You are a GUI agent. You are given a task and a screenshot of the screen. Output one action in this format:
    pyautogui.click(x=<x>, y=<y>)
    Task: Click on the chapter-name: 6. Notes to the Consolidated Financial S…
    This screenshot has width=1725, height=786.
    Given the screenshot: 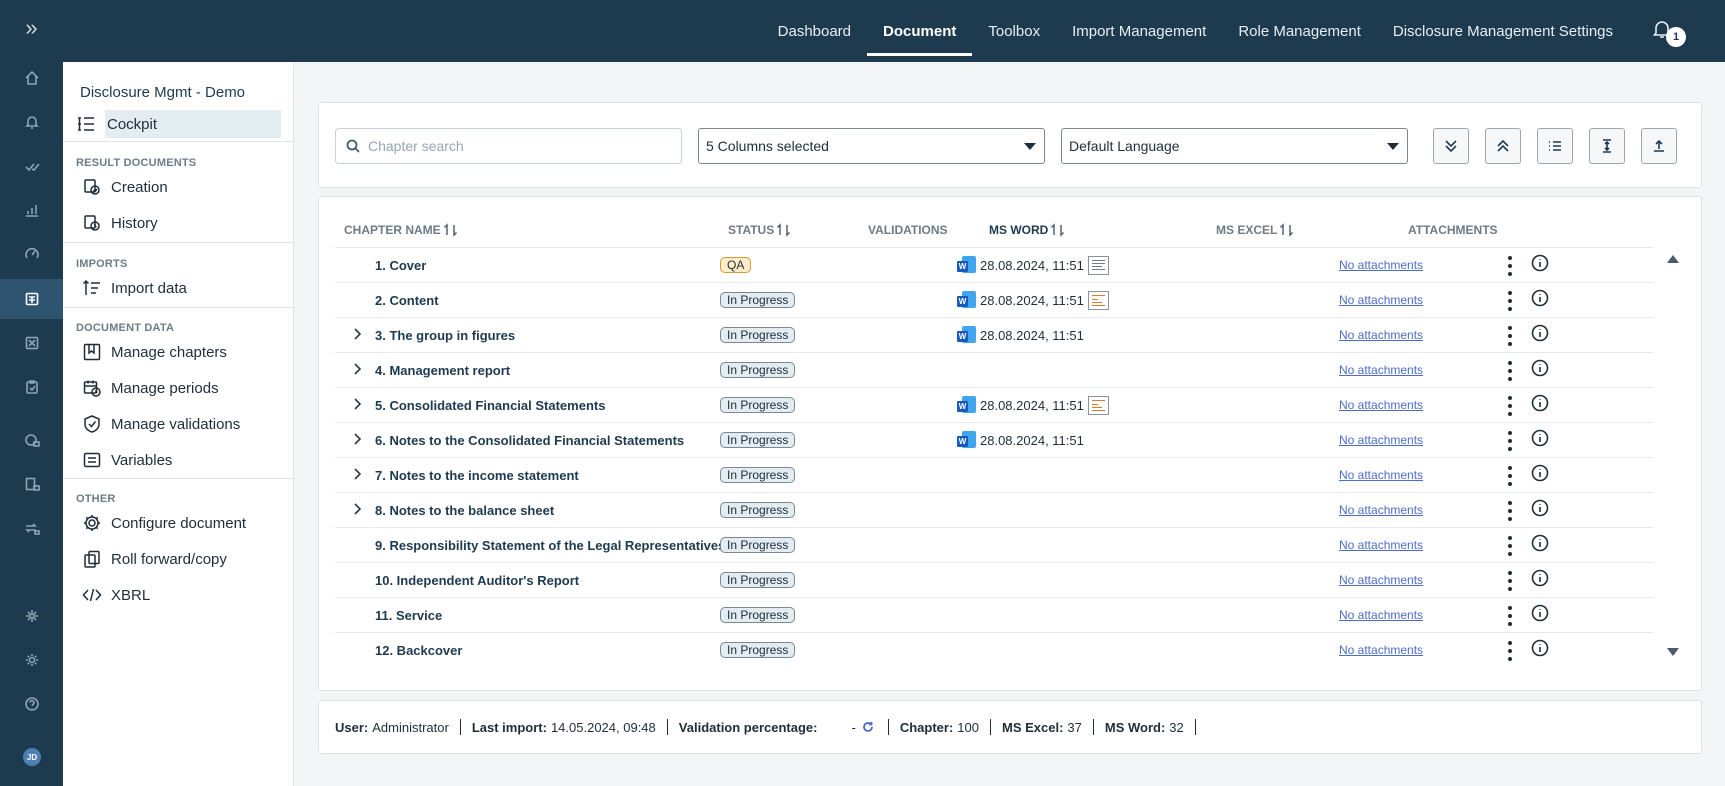 What is the action you would take?
    pyautogui.click(x=529, y=440)
    